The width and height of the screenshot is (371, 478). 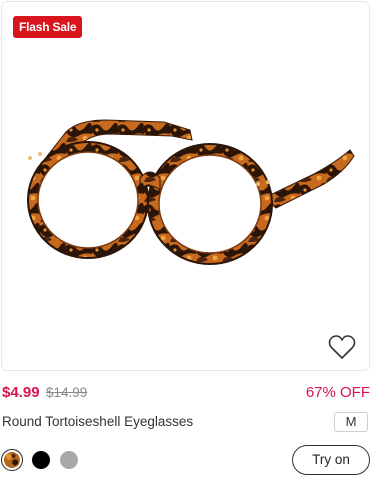 I want to click on swatch-tortoiseshell, so click(x=12, y=460).